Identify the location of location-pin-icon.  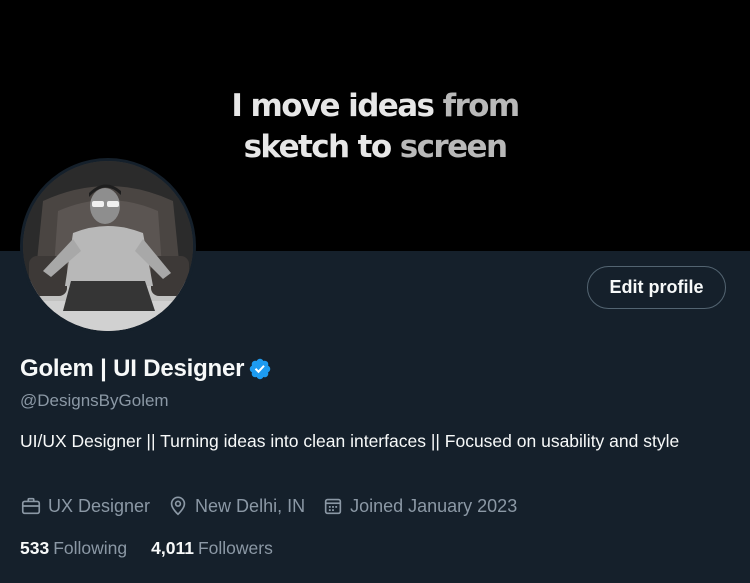
(178, 506).